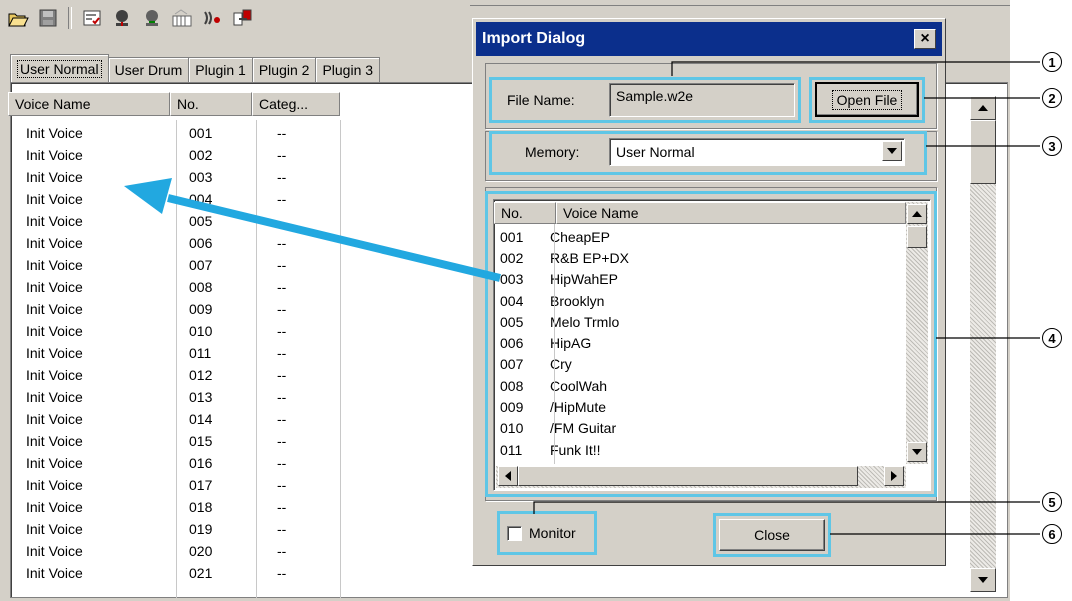 The image size is (1072, 601). I want to click on callout-3: 3, so click(1052, 146).